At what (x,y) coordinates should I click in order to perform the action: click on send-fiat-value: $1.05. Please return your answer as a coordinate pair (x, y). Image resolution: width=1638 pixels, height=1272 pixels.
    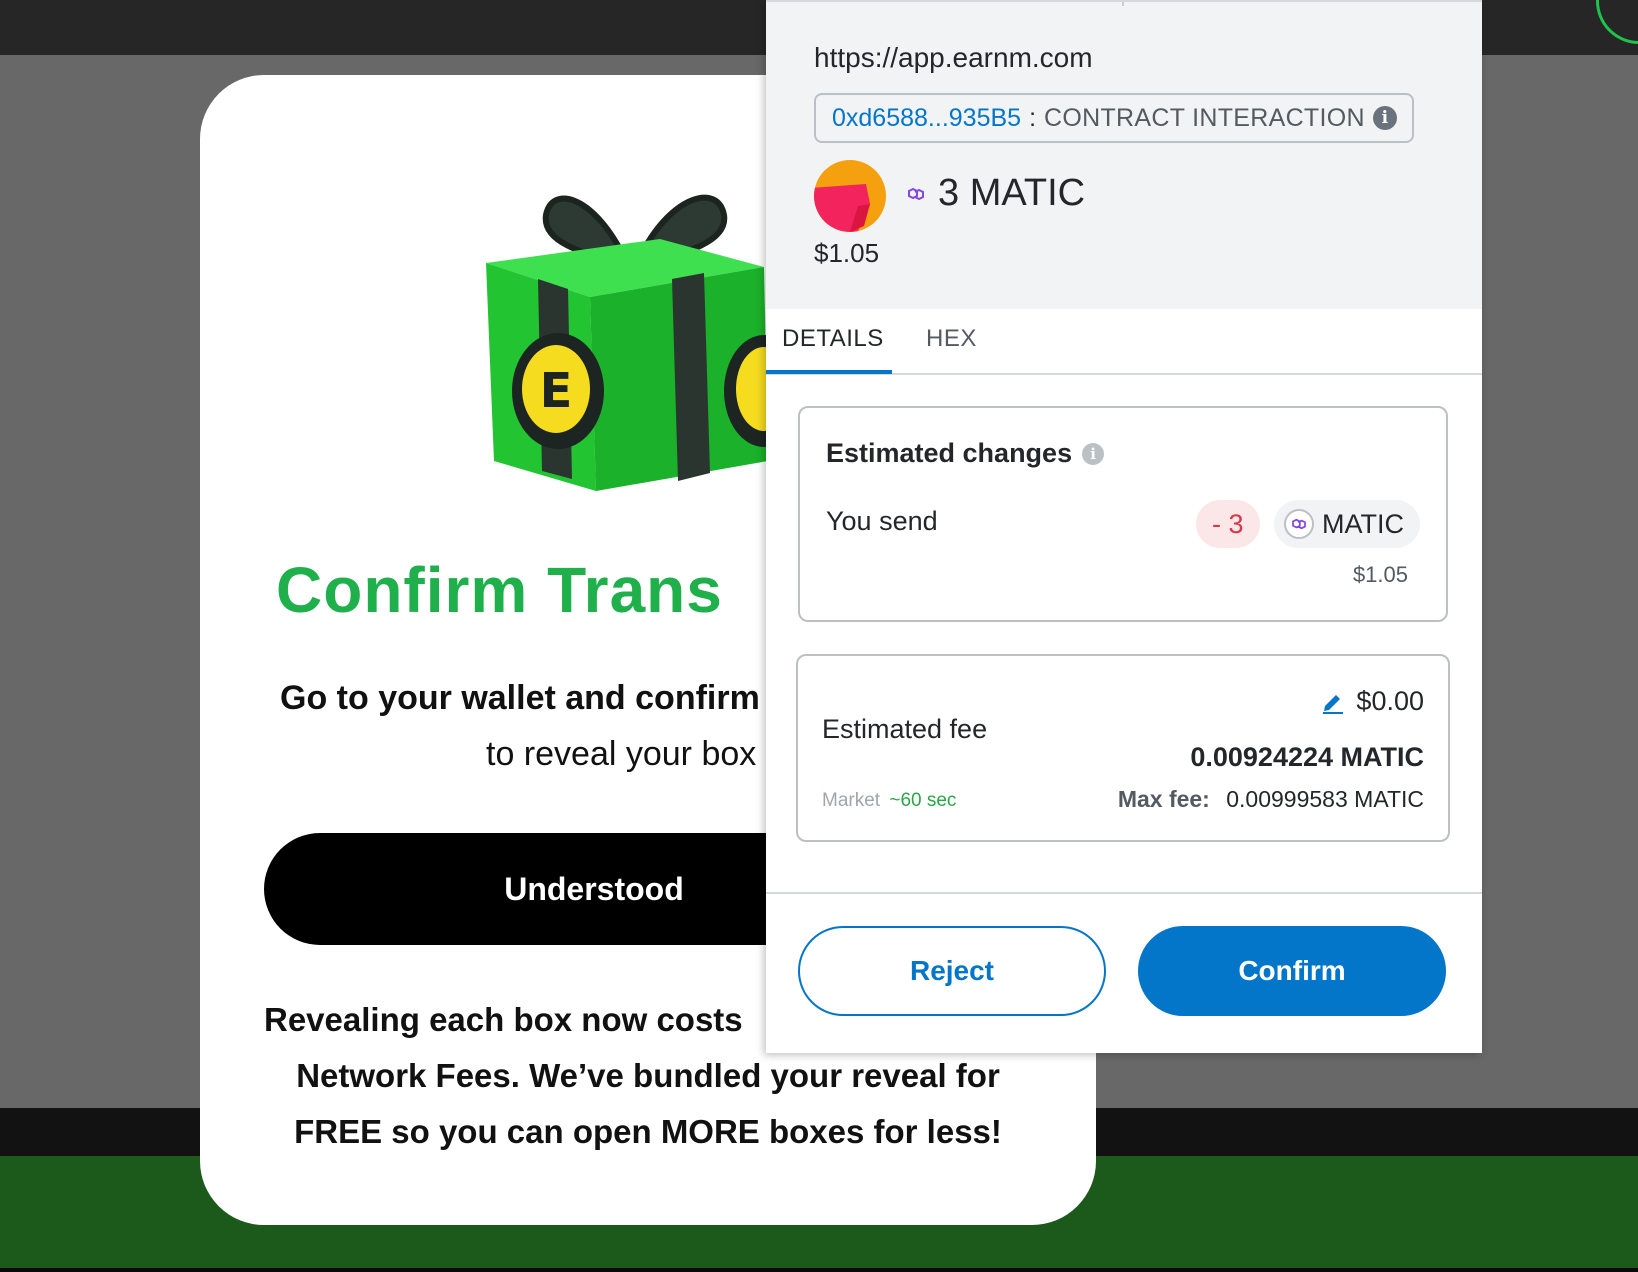
    Looking at the image, I should click on (1380, 574).